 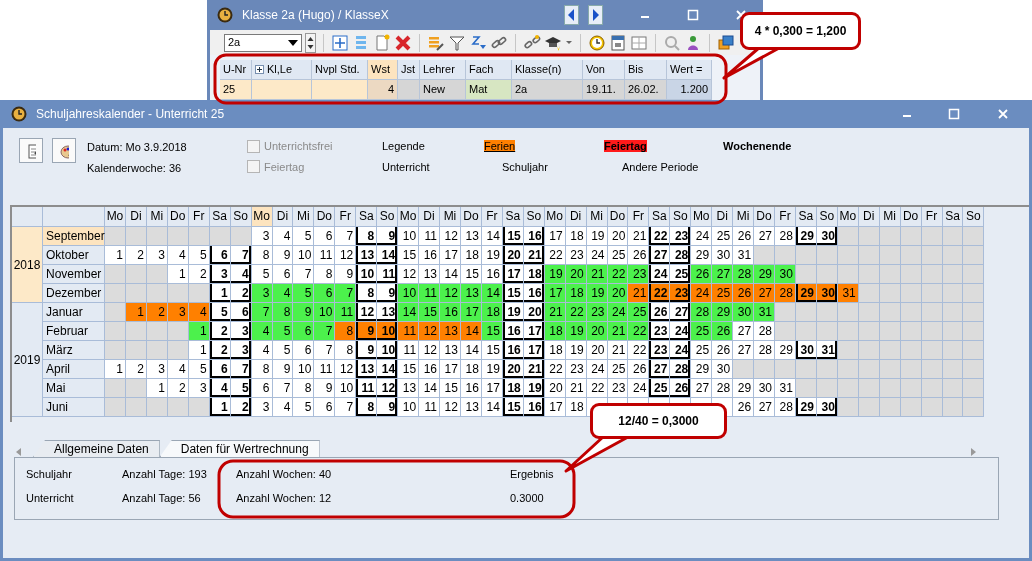 I want to click on delete-icon, so click(x=403, y=42).